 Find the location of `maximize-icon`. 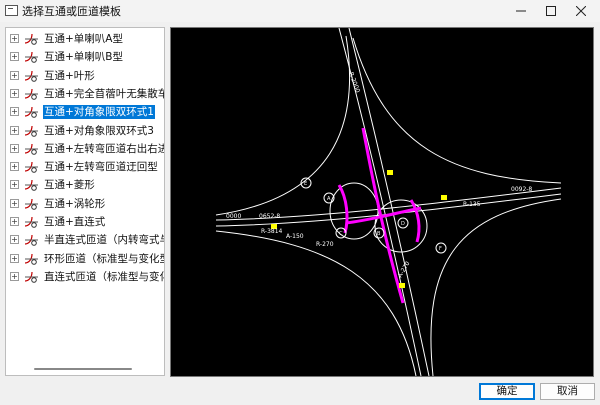

maximize-icon is located at coordinates (551, 11).